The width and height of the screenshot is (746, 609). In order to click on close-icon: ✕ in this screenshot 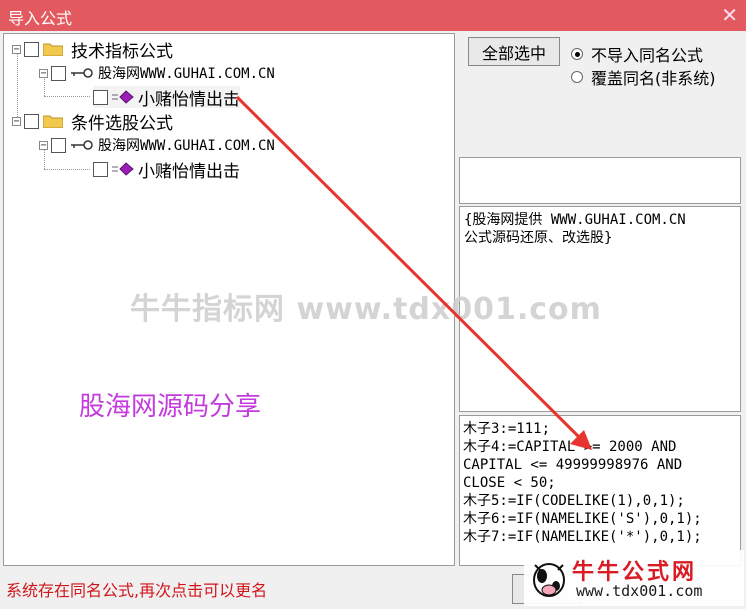, I will do `click(729, 15)`.